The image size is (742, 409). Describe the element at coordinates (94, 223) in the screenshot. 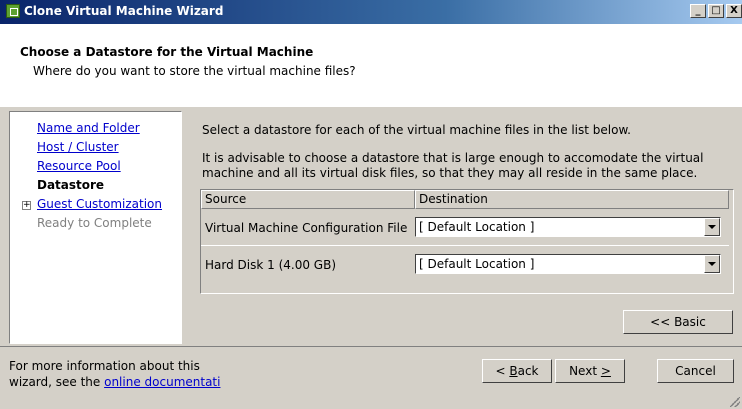

I see `step-ready-to-complete: Ready to Complete` at that location.